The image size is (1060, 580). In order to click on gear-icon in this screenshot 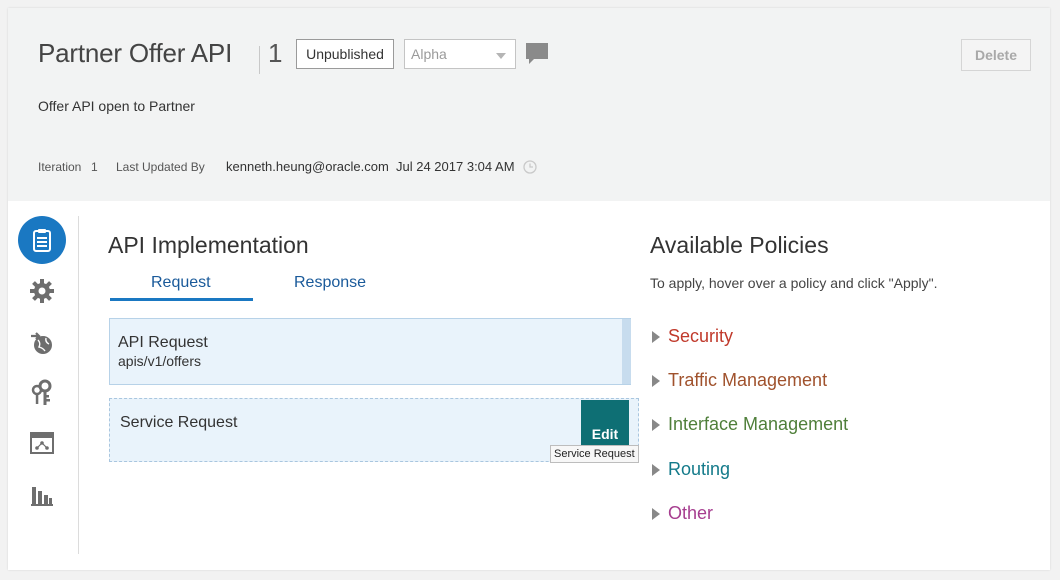, I will do `click(42, 291)`.